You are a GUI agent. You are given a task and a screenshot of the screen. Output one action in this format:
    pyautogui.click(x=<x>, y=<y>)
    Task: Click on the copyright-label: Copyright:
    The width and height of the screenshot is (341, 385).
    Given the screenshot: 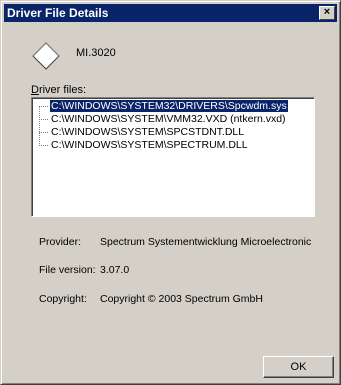 What is the action you would take?
    pyautogui.click(x=63, y=299)
    